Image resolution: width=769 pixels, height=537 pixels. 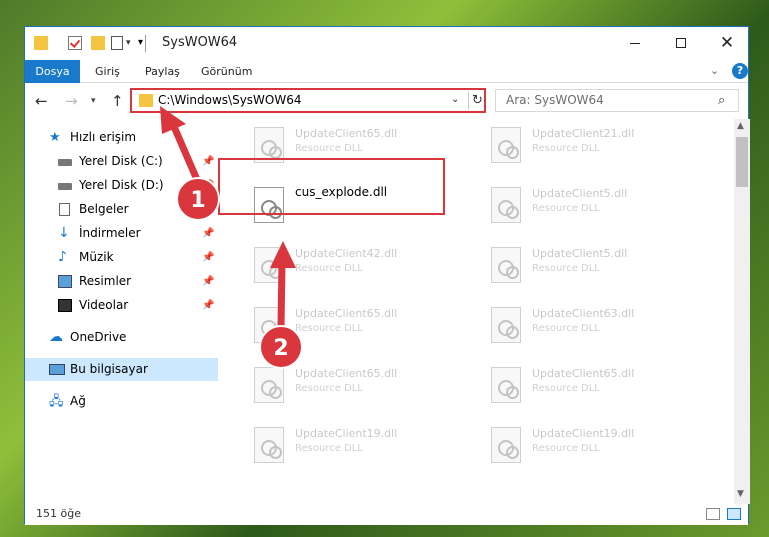 What do you see at coordinates (121, 257) in the screenshot?
I see `sidebar-item-music: ♪ Müzik 📌` at bounding box center [121, 257].